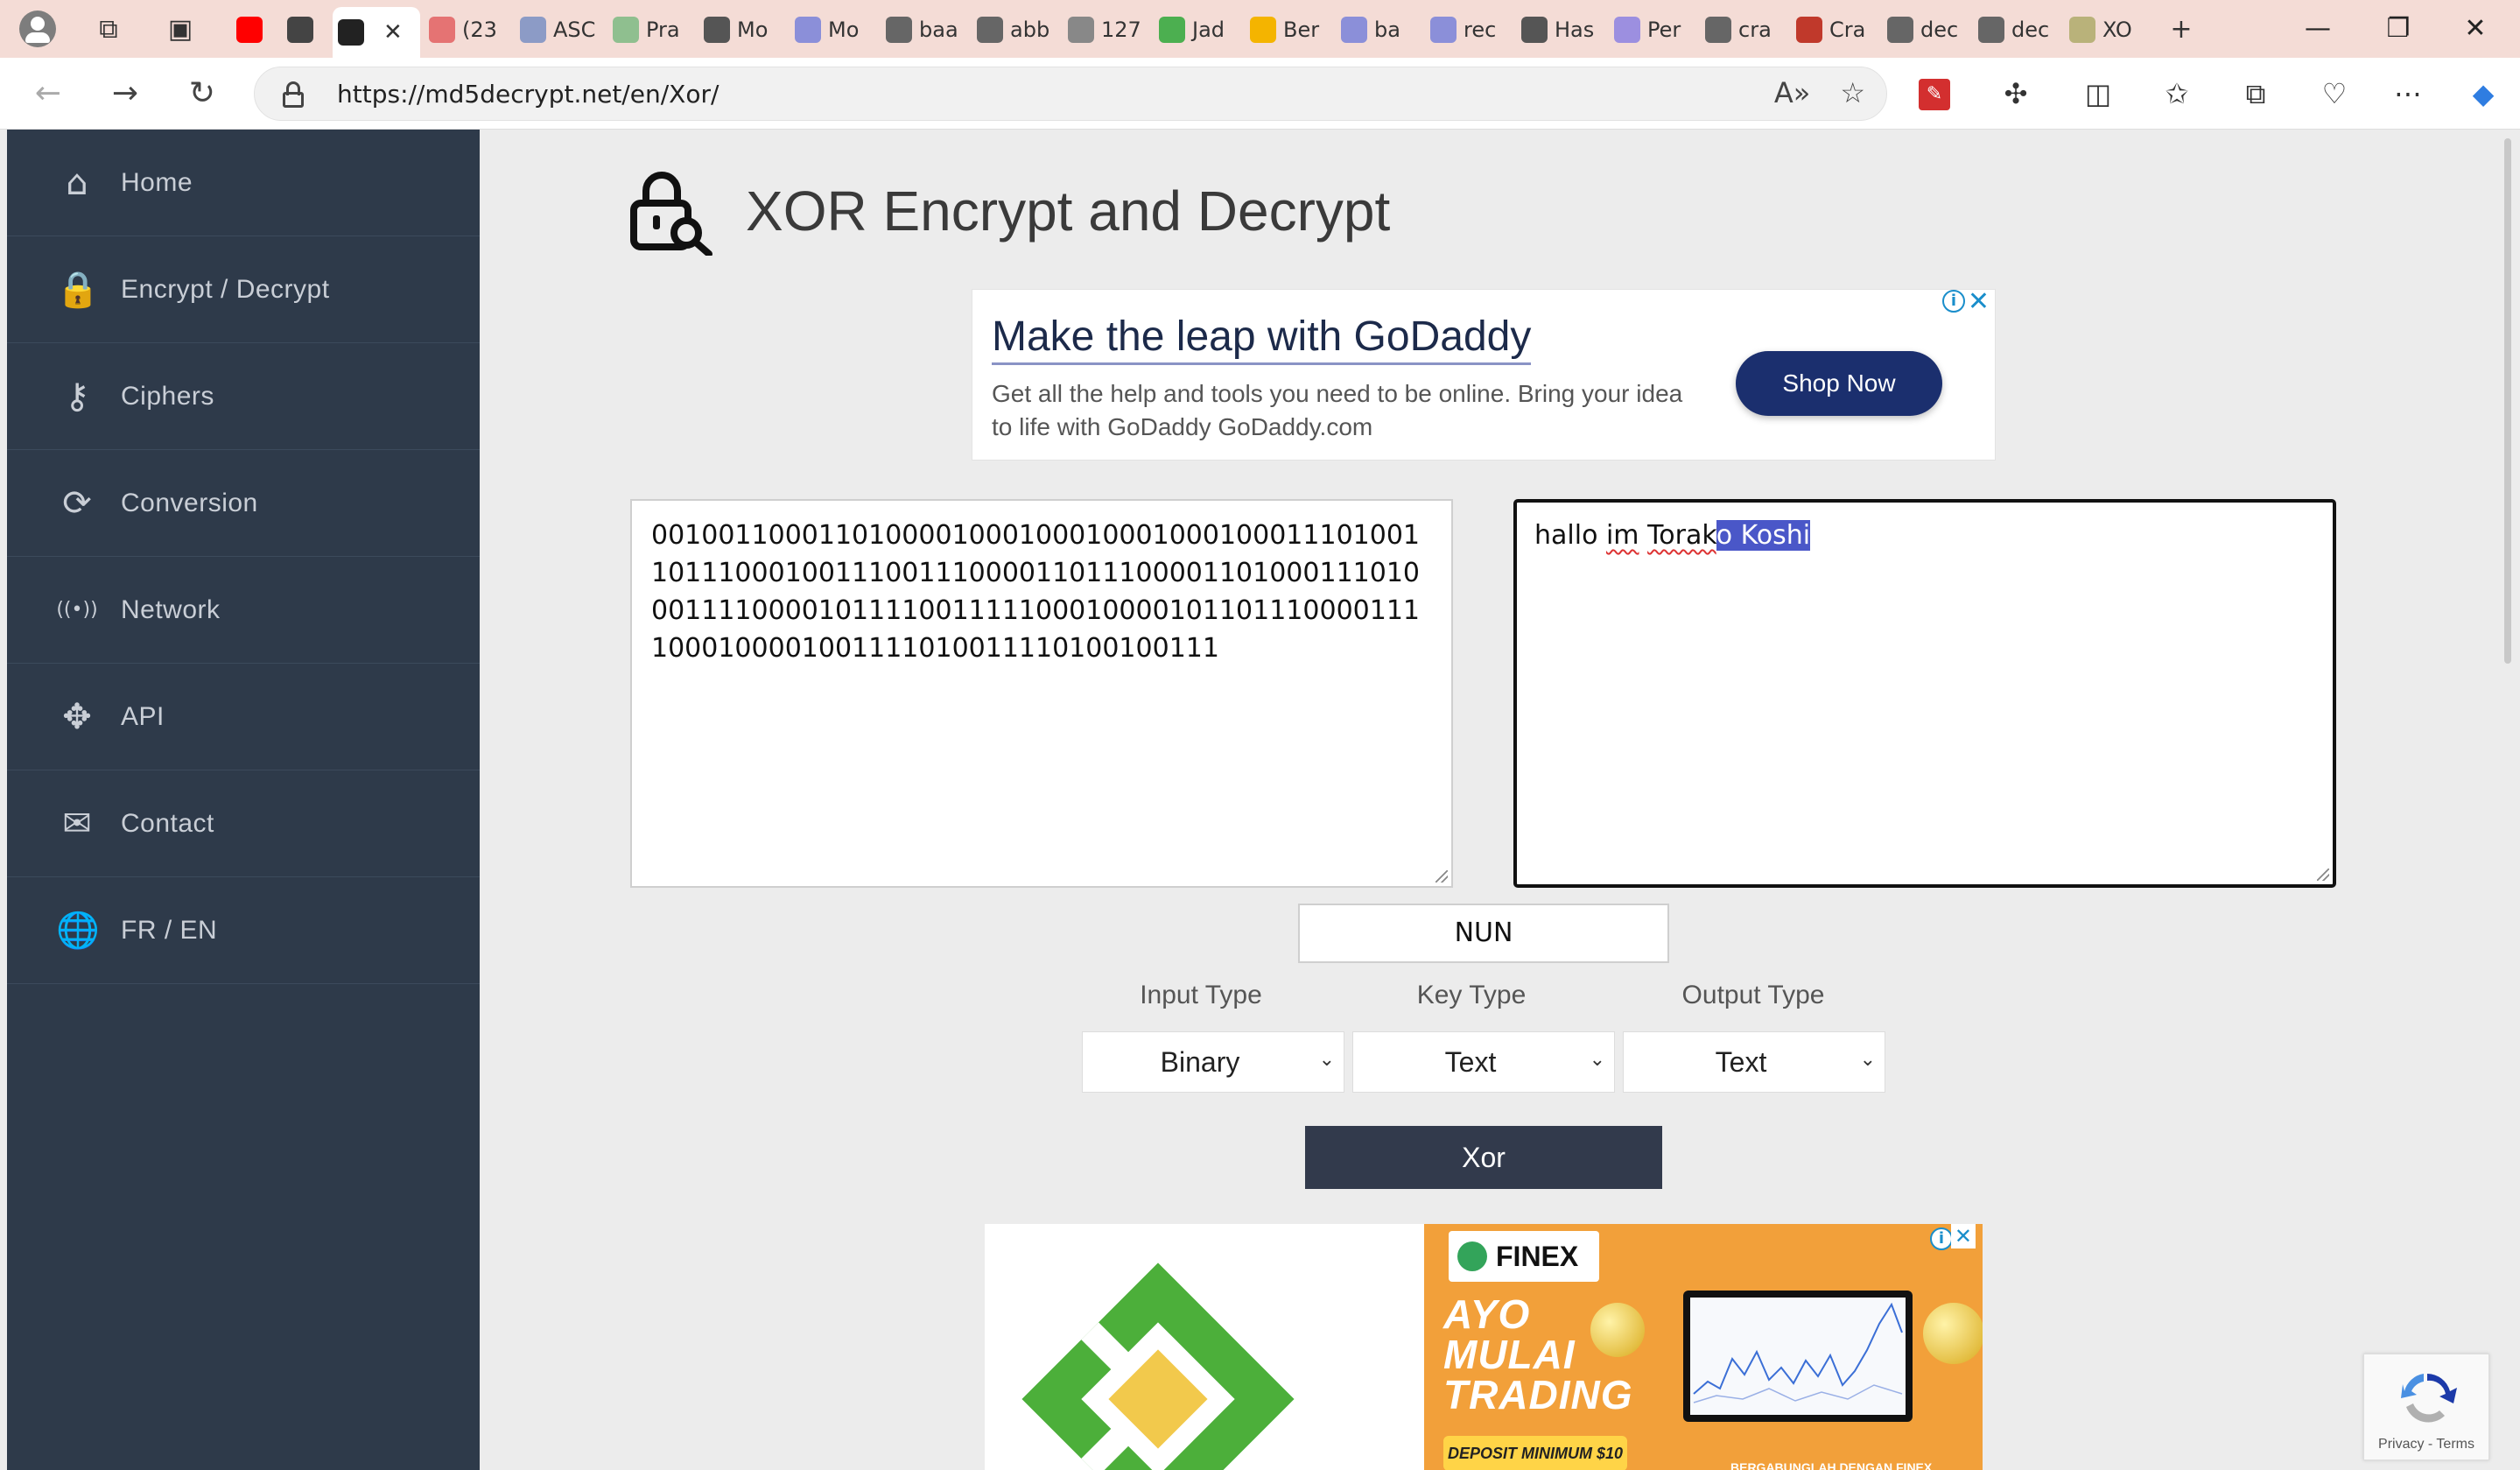 The width and height of the screenshot is (2520, 1470). What do you see at coordinates (1262, 339) in the screenshot?
I see `ad-title: Make the leap with GoDaddy` at bounding box center [1262, 339].